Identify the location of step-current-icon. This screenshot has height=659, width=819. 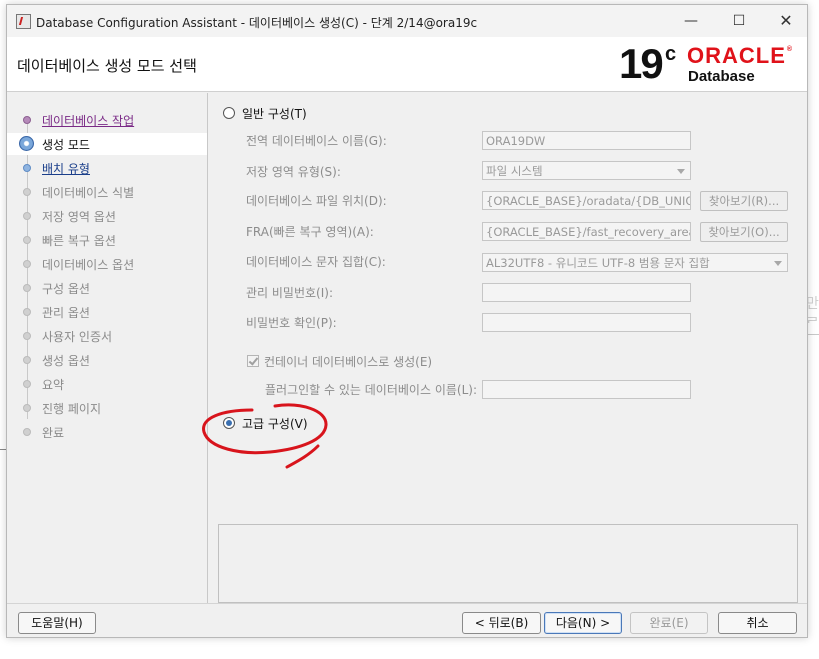
(26, 143).